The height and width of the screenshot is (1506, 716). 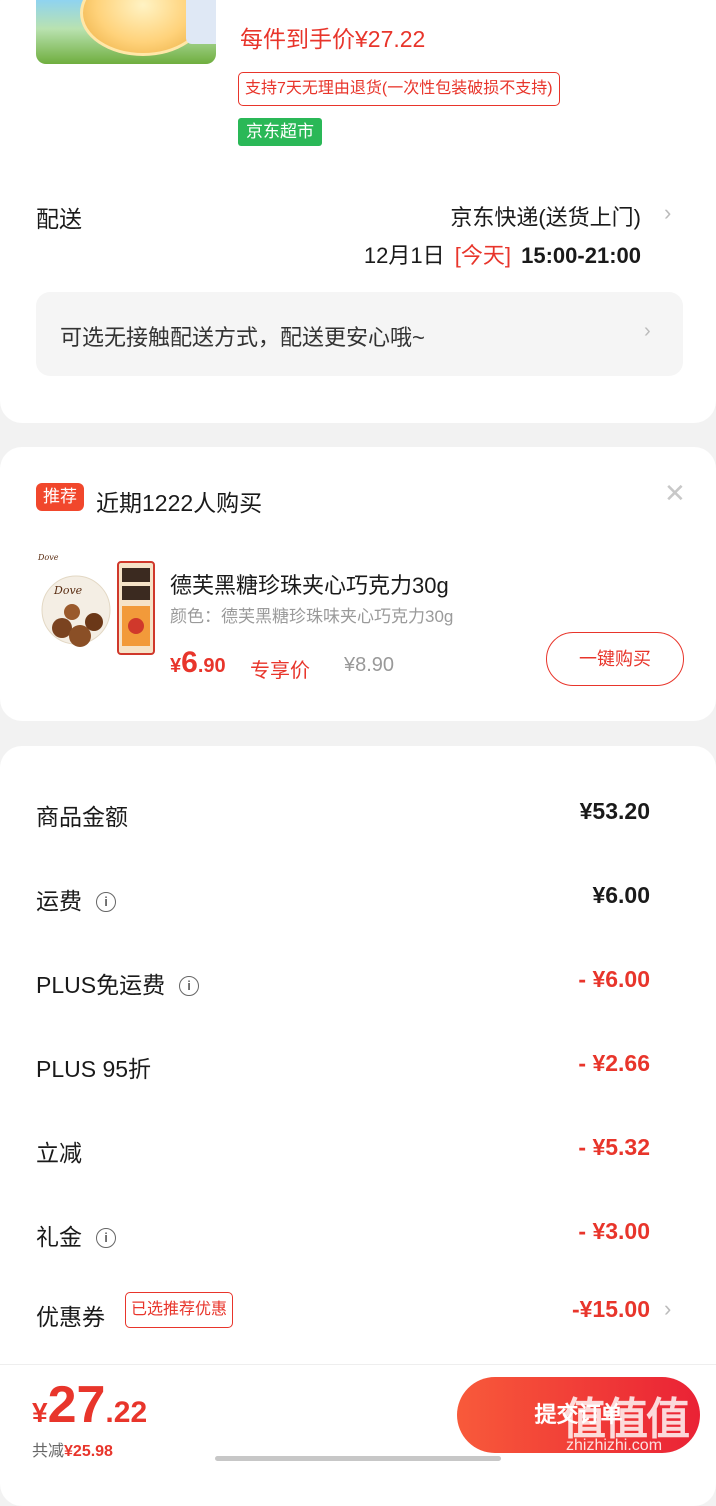 What do you see at coordinates (59, 1237) in the screenshot?
I see `summary-label-gift-money: 礼金` at bounding box center [59, 1237].